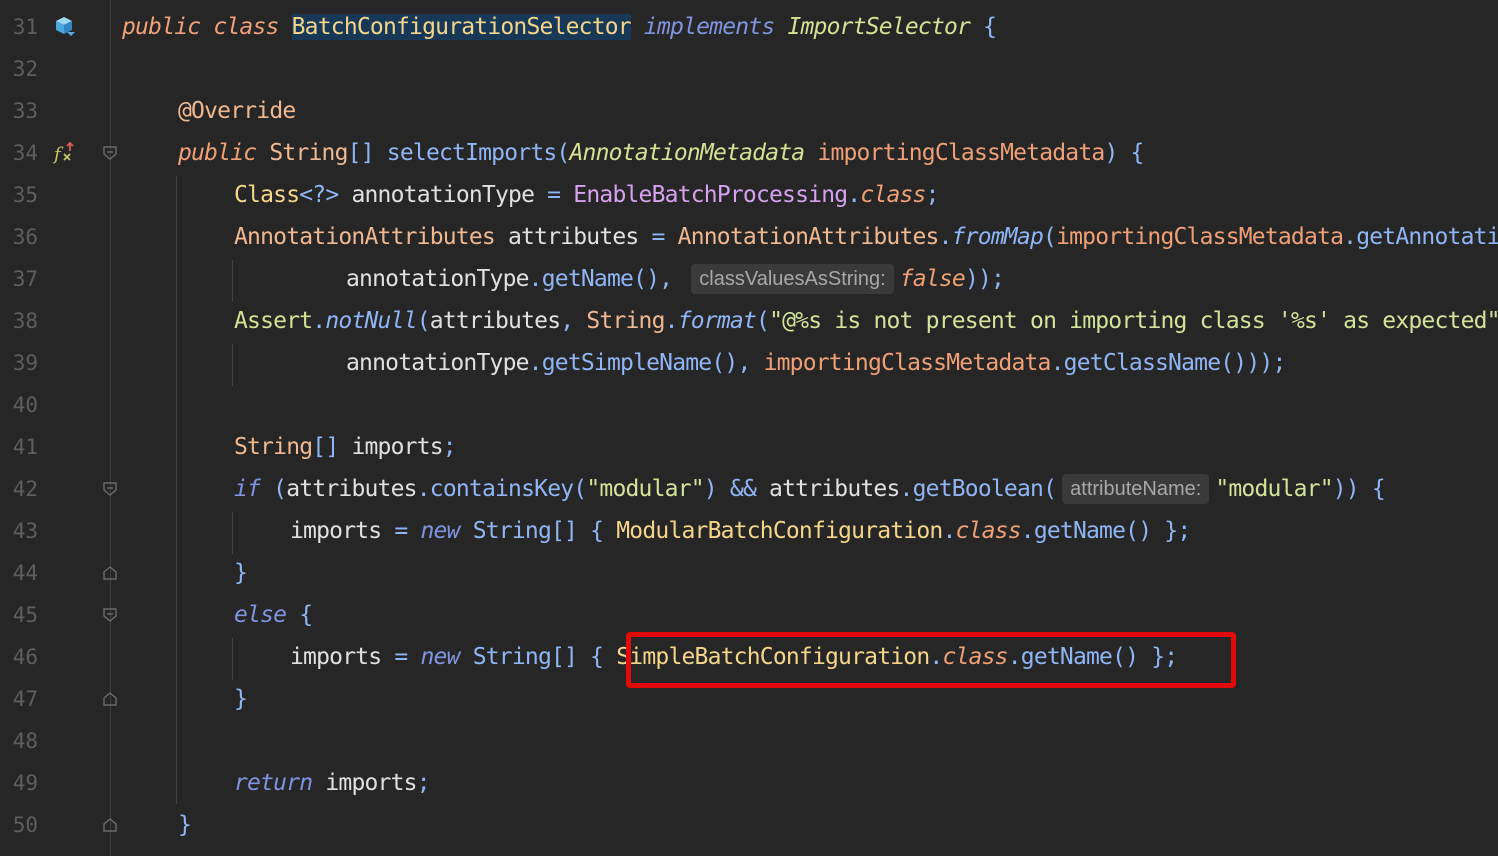  What do you see at coordinates (932, 279) in the screenshot?
I see `code-token: false` at bounding box center [932, 279].